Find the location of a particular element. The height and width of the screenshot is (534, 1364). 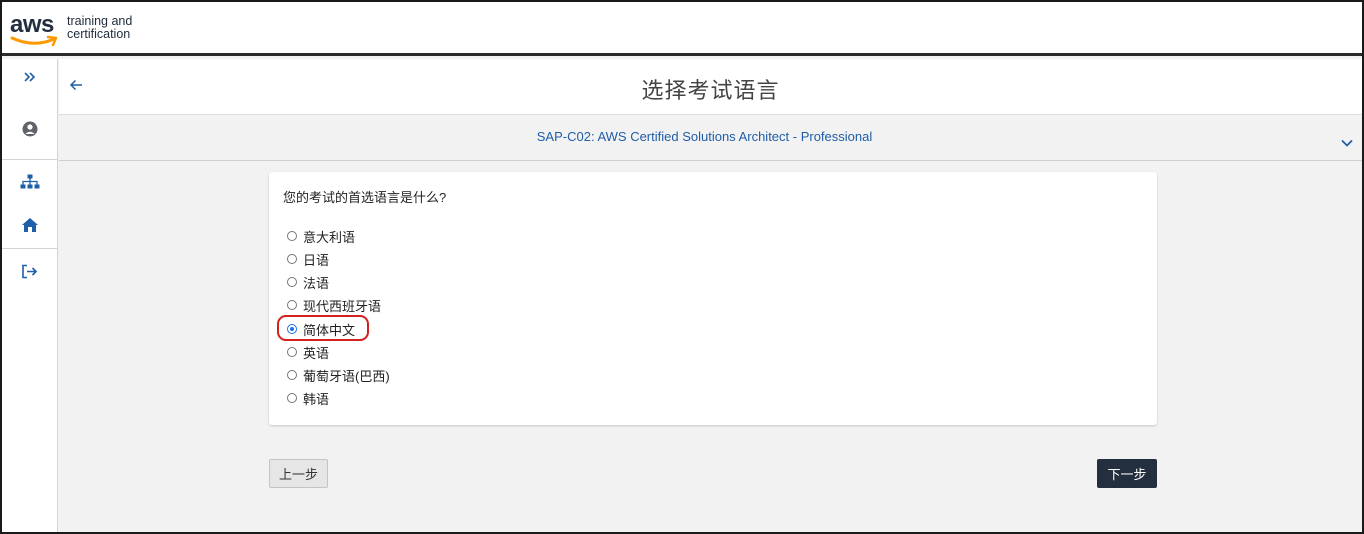

expand-exam-button is located at coordinates (1347, 144).